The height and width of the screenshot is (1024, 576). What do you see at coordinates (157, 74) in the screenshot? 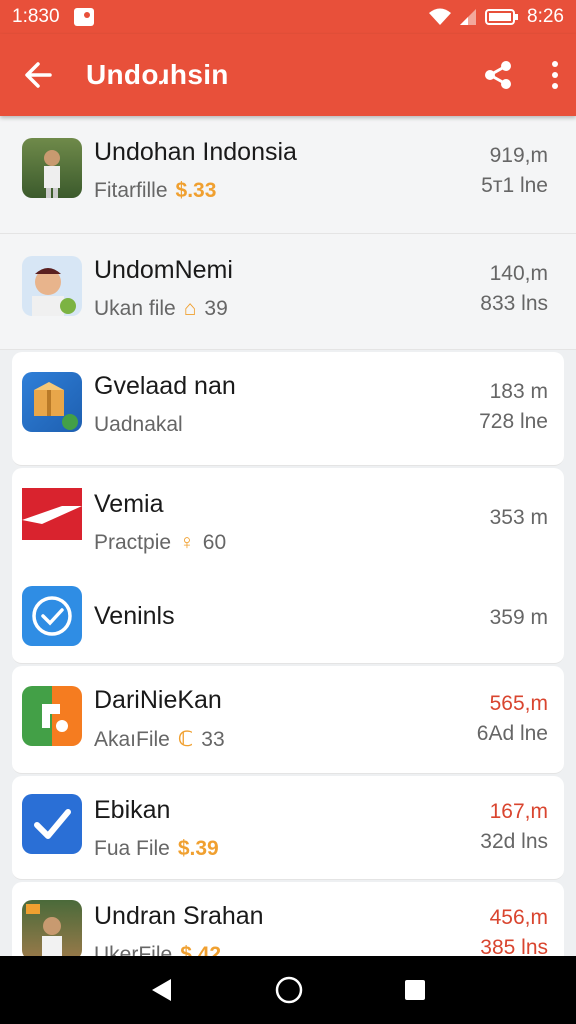
I see `page-title: Undoɹhsin` at bounding box center [157, 74].